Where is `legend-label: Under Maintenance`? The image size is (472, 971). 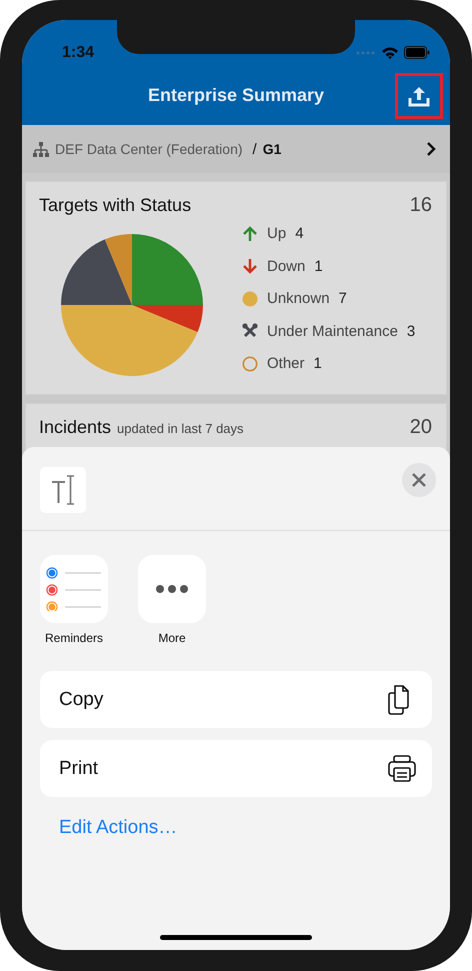 legend-label: Under Maintenance is located at coordinates (332, 331).